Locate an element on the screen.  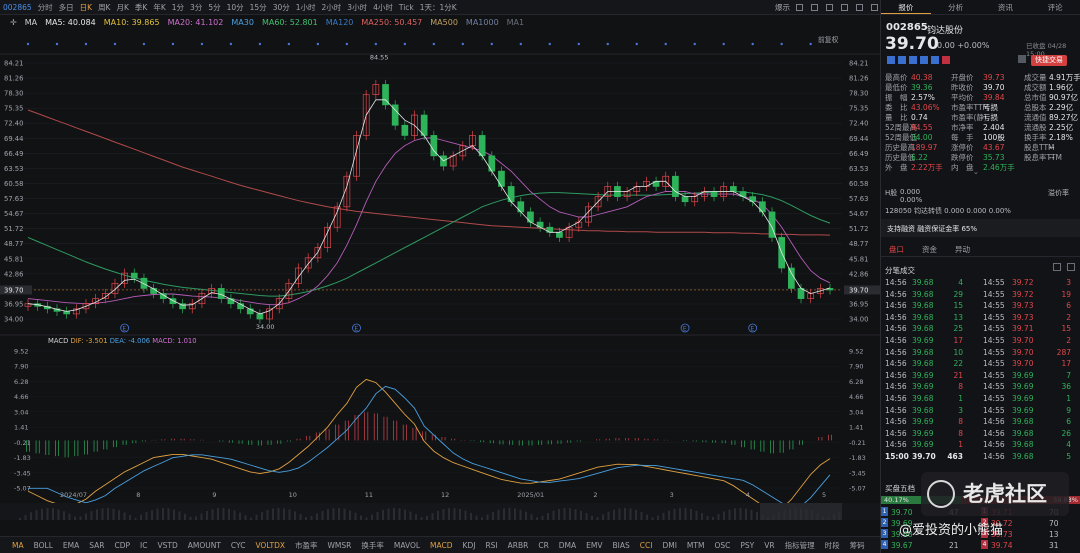
period-tab: 1天：1分K is located at coordinates (438, 7).